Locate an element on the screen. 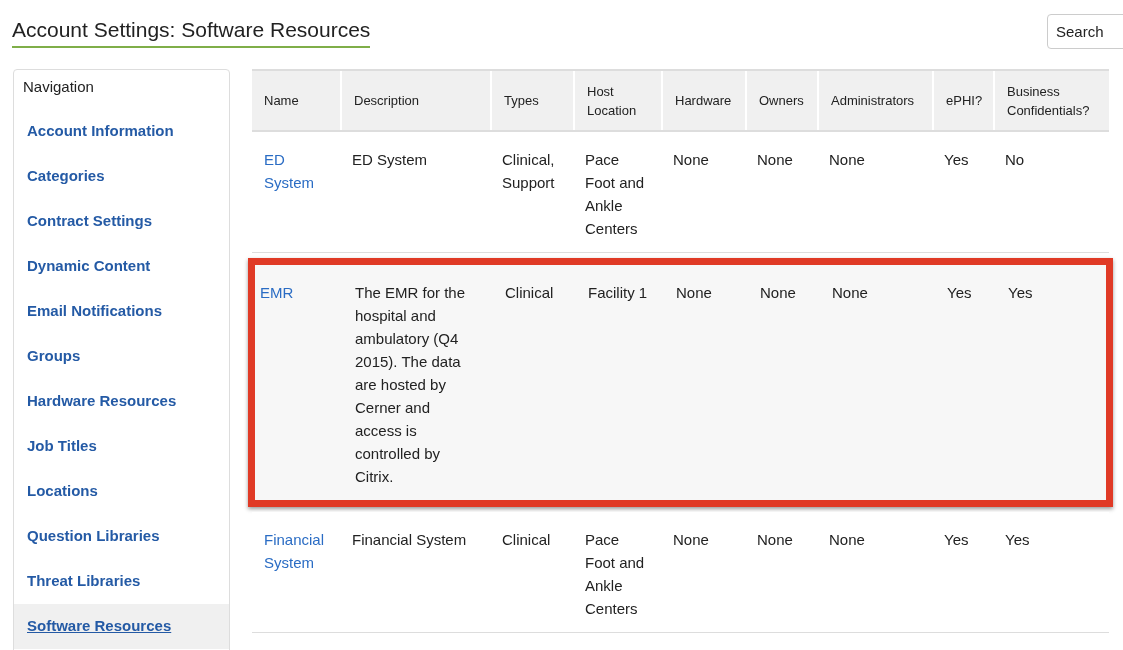 This screenshot has width=1123, height=650. table-cell: Clinical, Support is located at coordinates (528, 171).